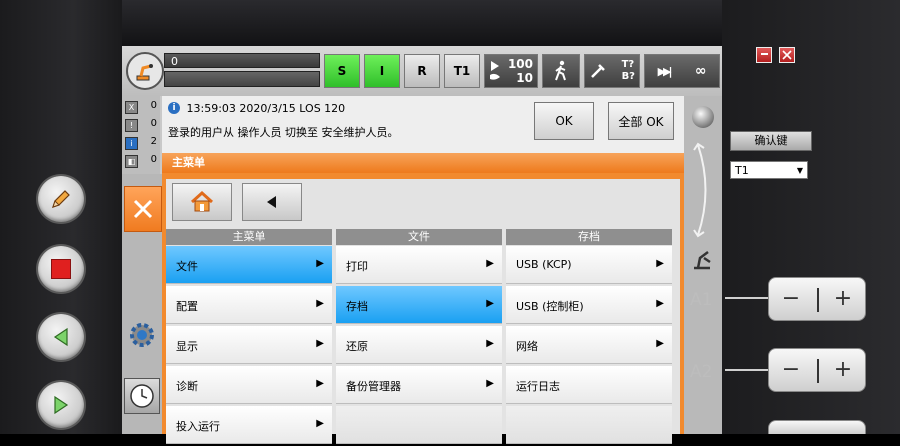 This screenshot has height=446, width=900. What do you see at coordinates (419, 345) in the screenshot?
I see `menu-item-restore: 还原 ▶` at bounding box center [419, 345].